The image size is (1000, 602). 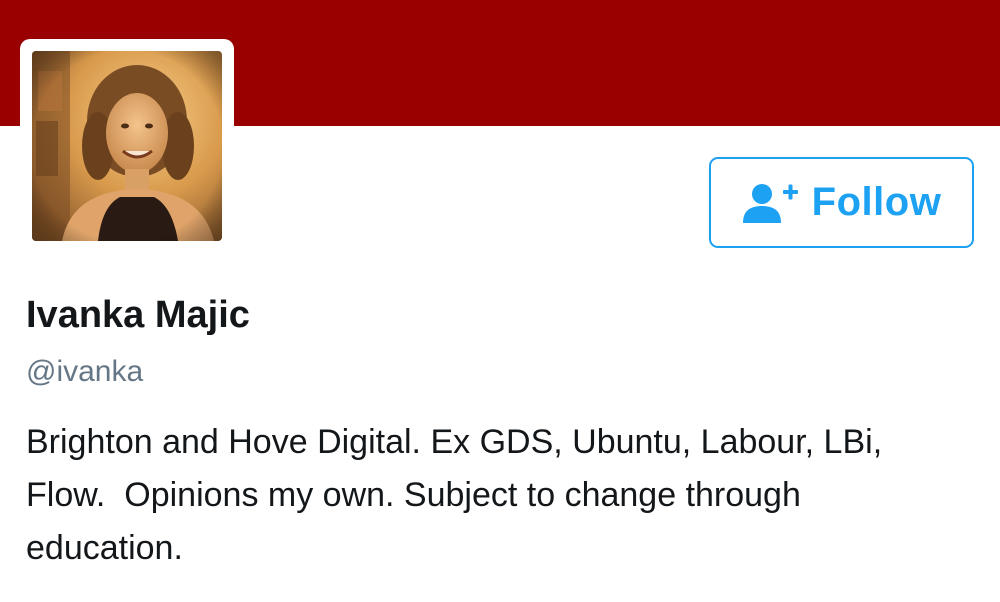 What do you see at coordinates (770, 203) in the screenshot?
I see `follow-user-plus-icon` at bounding box center [770, 203].